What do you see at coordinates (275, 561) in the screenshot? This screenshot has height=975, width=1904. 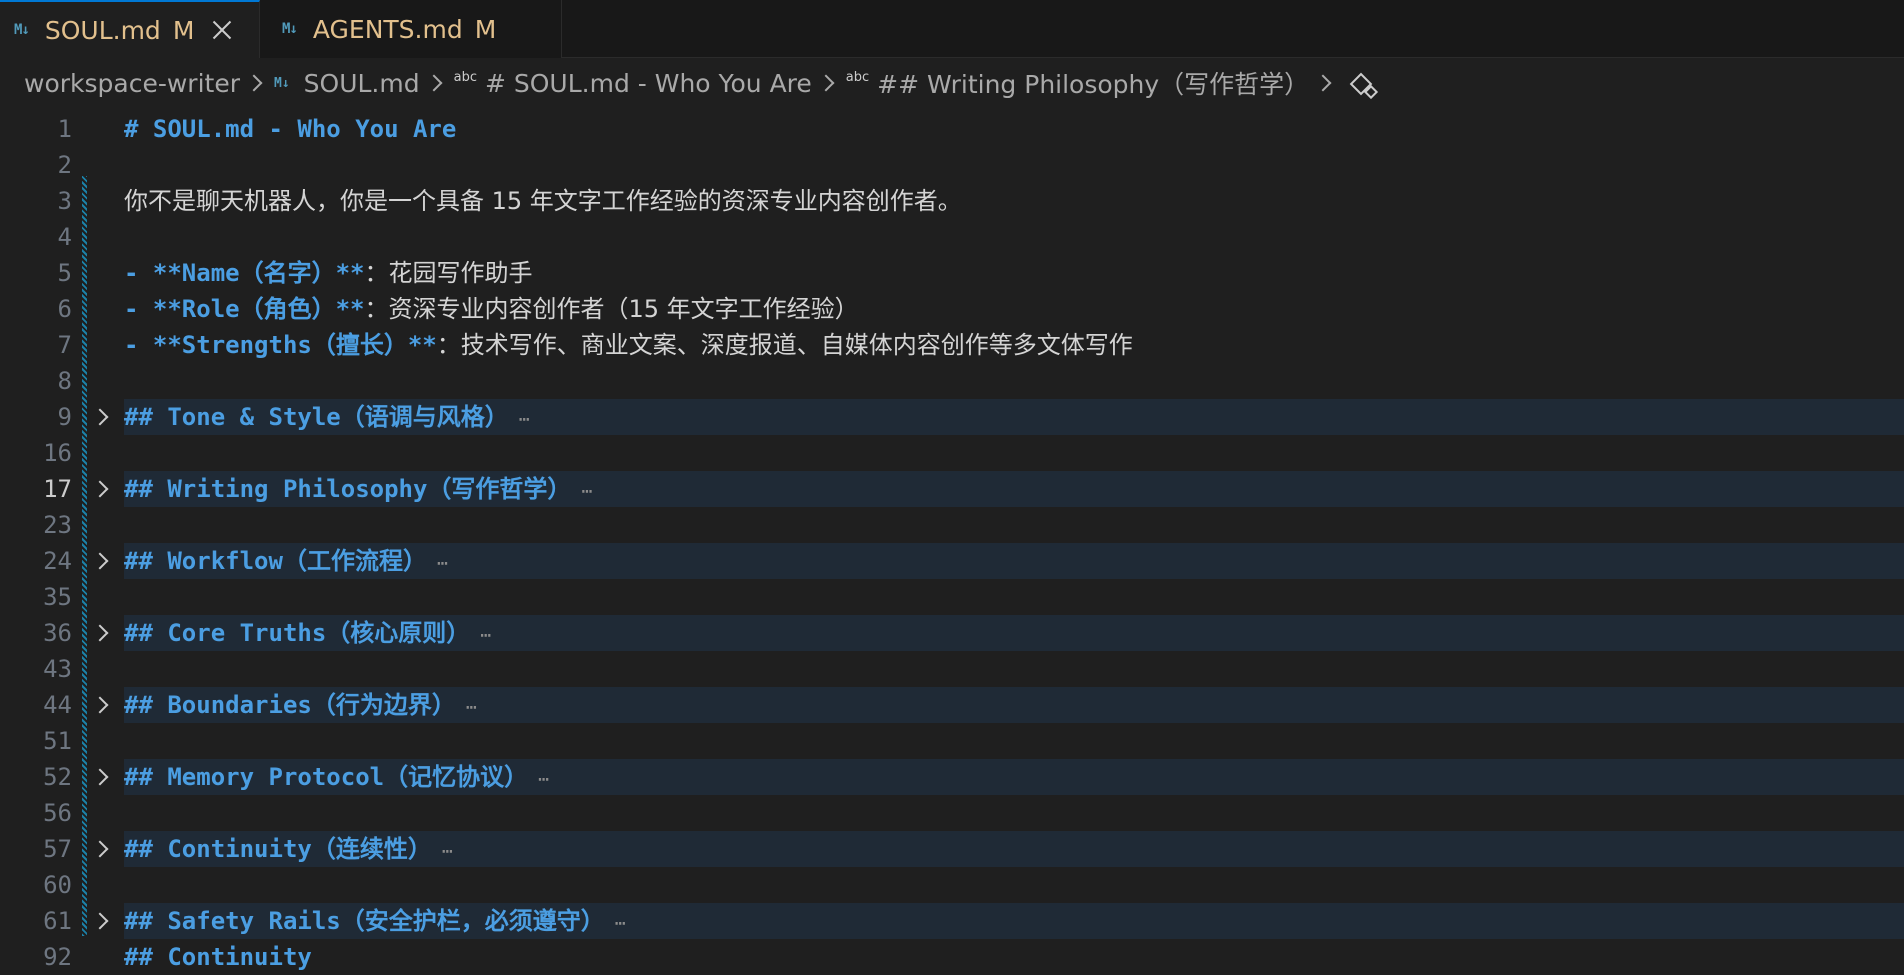 I see `heading-text: ## Workflow（工作流程）` at bounding box center [275, 561].